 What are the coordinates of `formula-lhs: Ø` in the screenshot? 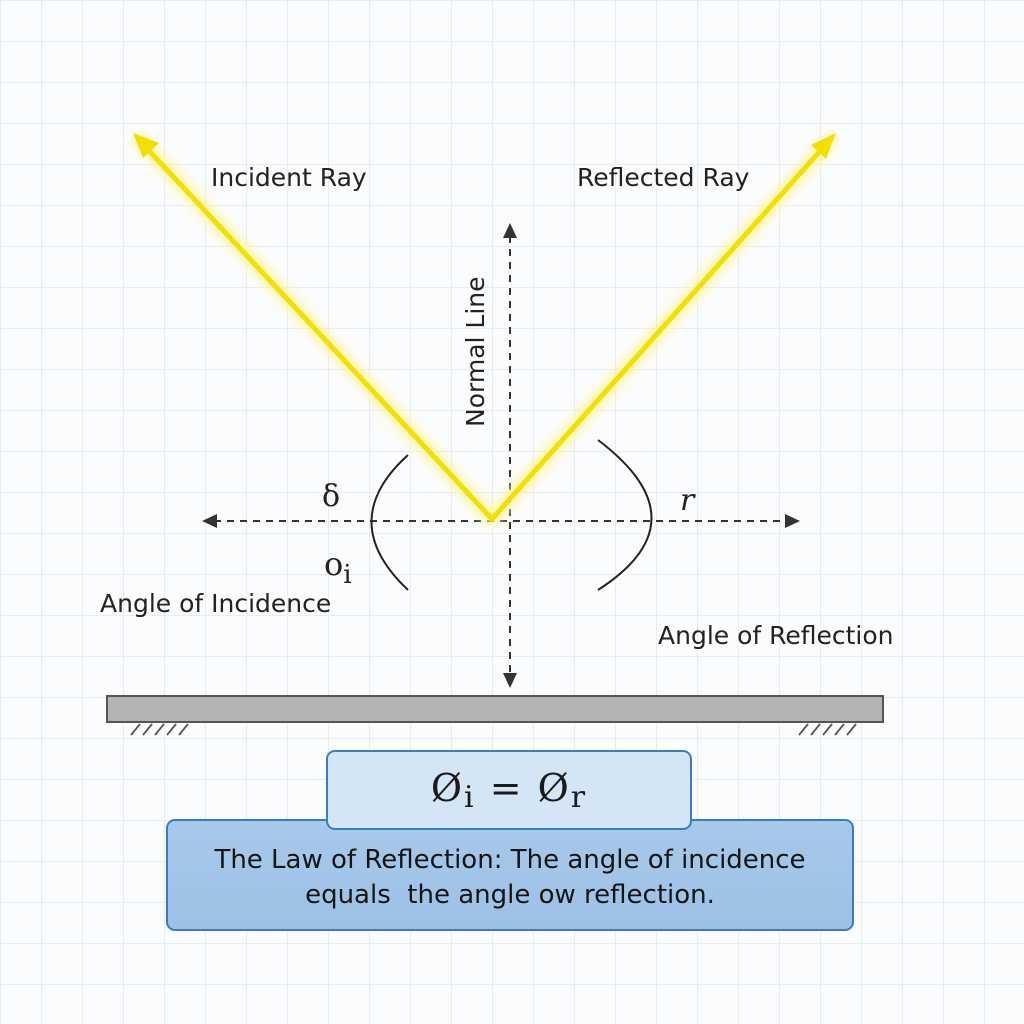 It's located at (447, 787).